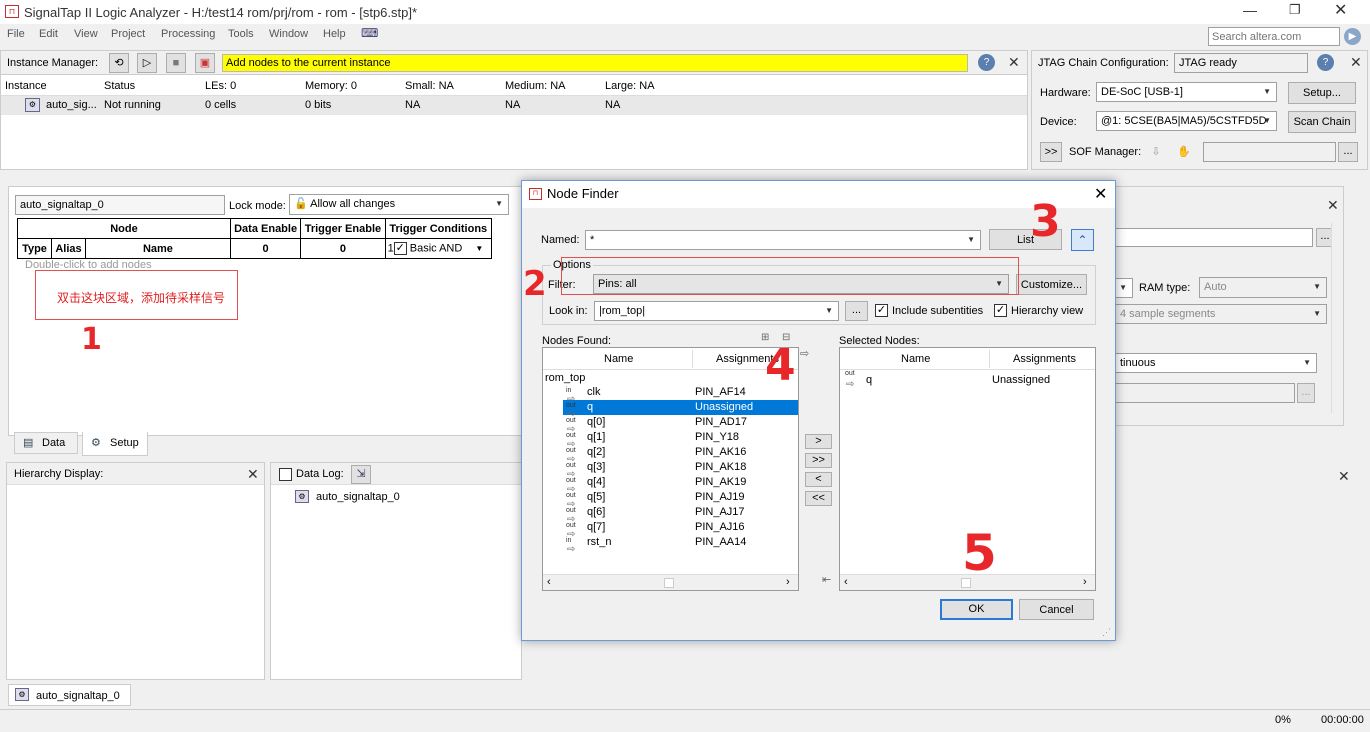 The image size is (1370, 732). I want to click on lookin-label: Look in:, so click(568, 311).